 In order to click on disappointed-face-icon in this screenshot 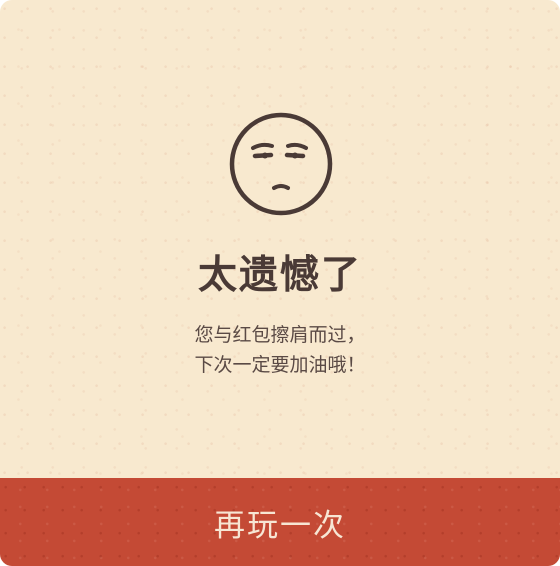, I will do `click(281, 164)`.